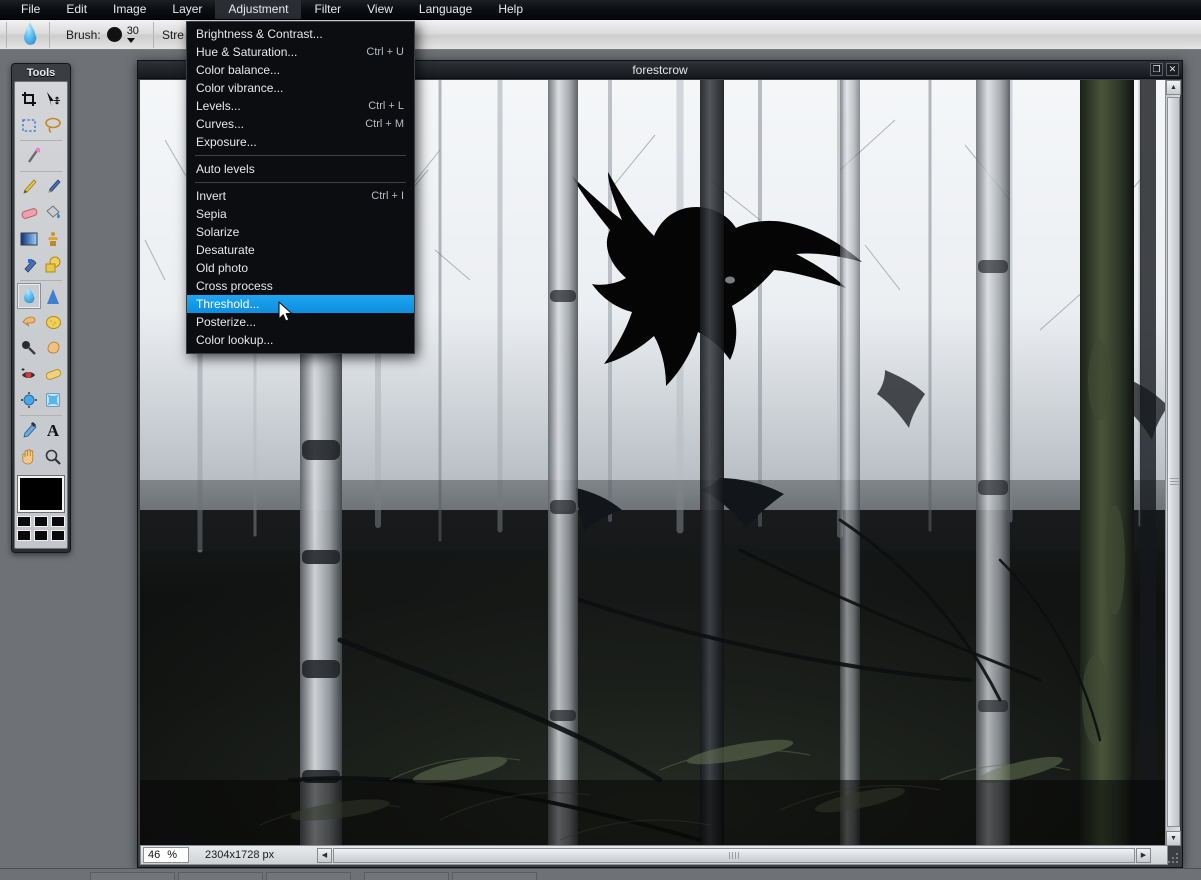 The image size is (1201, 880). What do you see at coordinates (53, 296) in the screenshot?
I see `sharpen-tool-icon` at bounding box center [53, 296].